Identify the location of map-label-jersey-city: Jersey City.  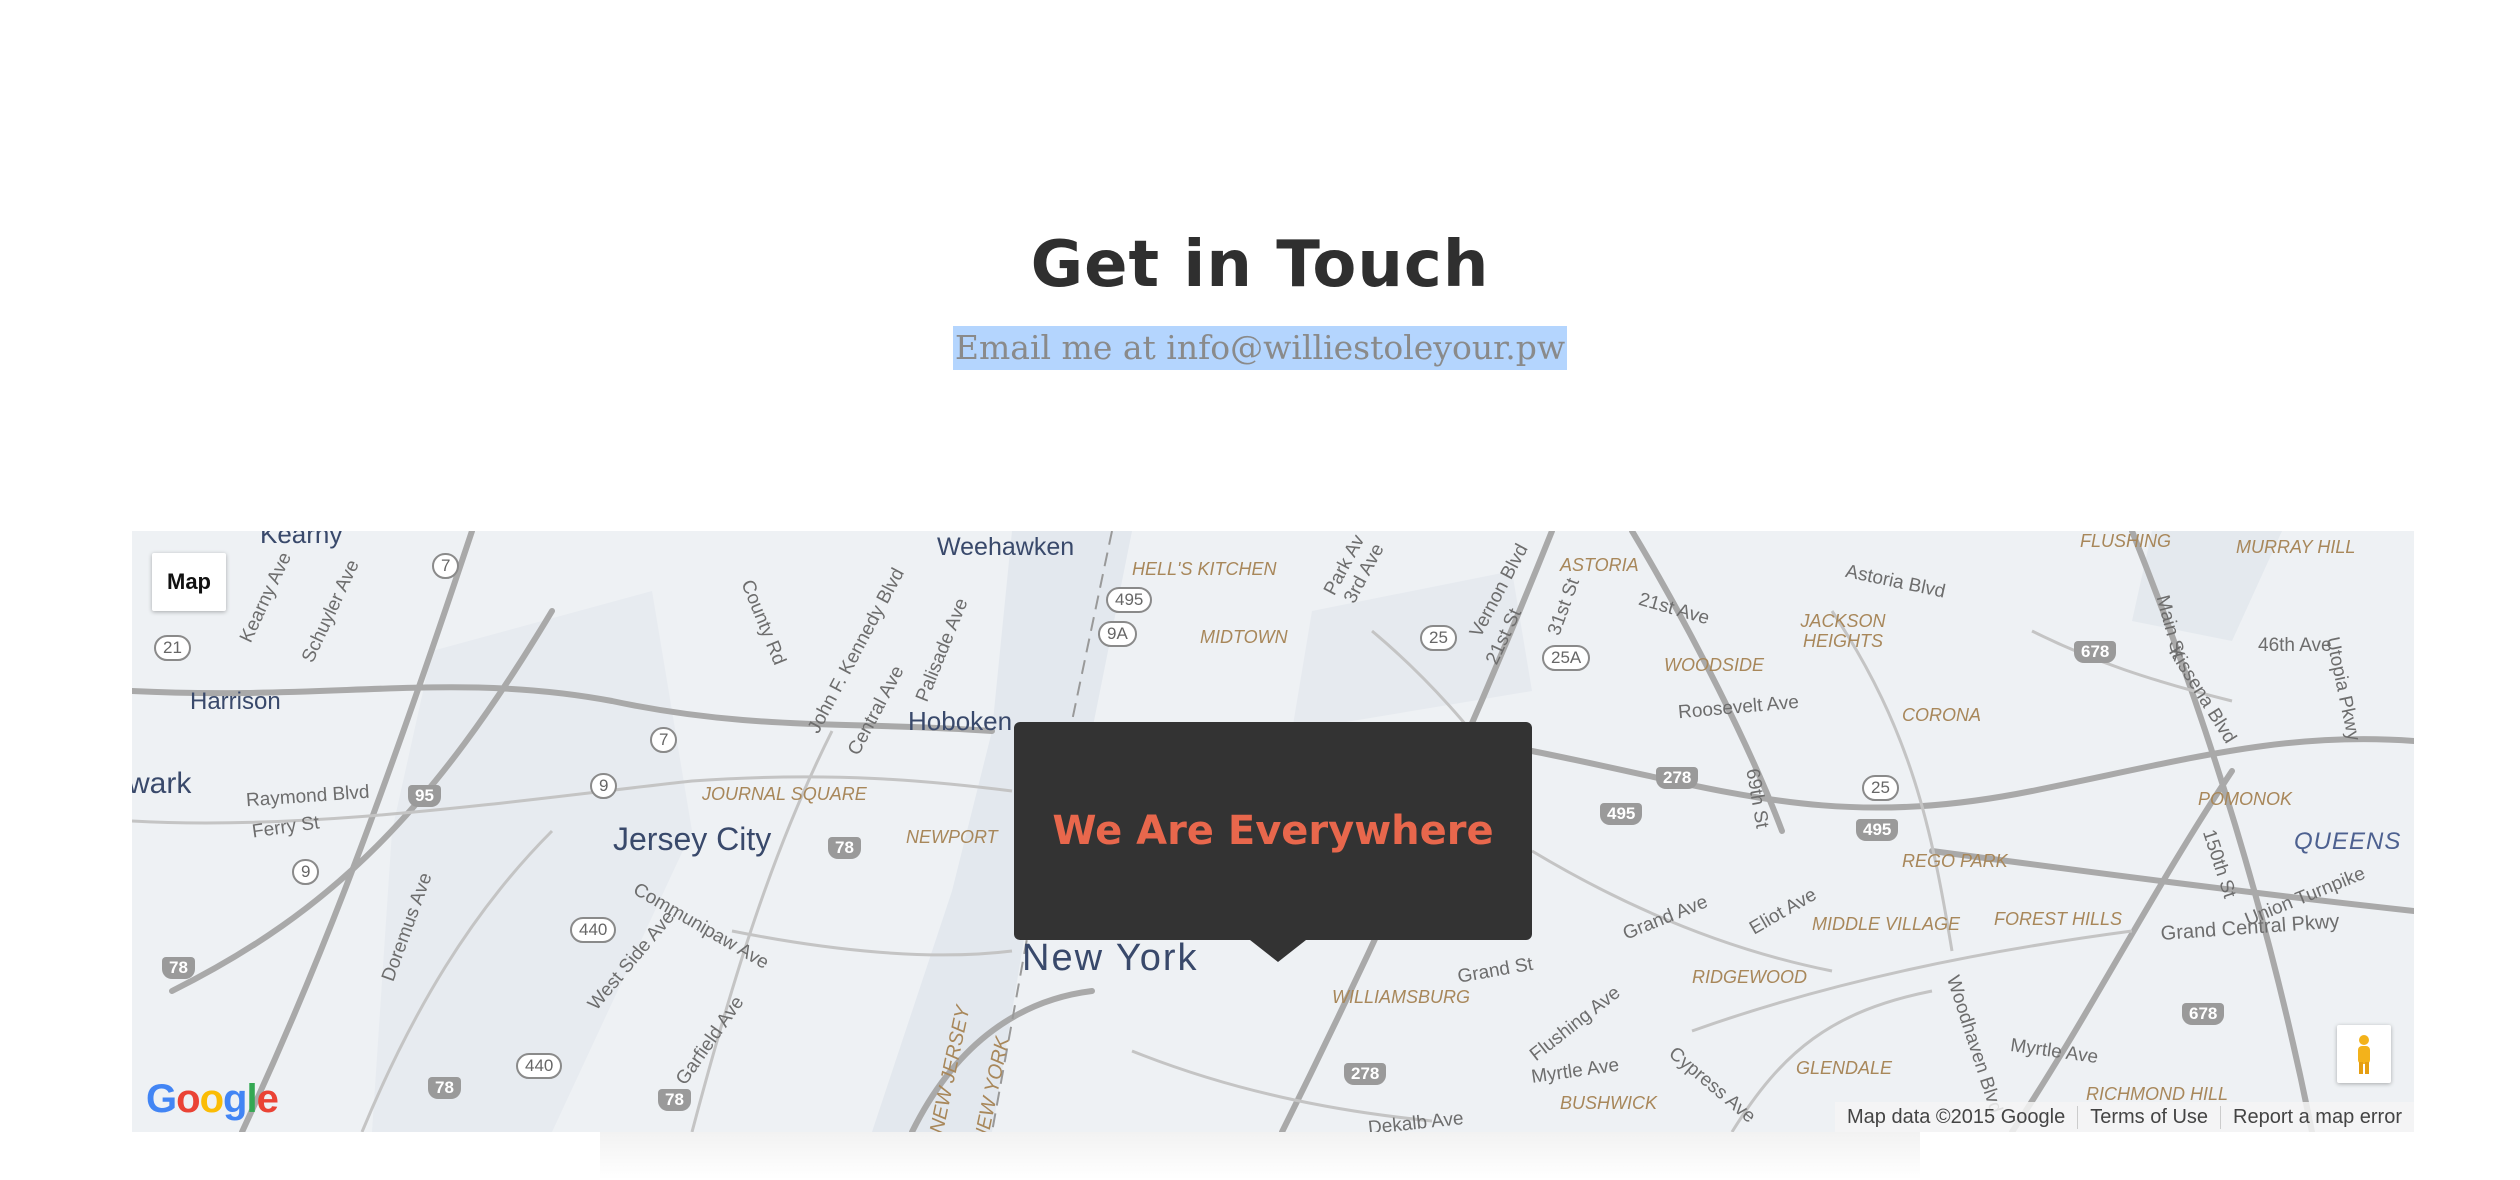
(692, 839).